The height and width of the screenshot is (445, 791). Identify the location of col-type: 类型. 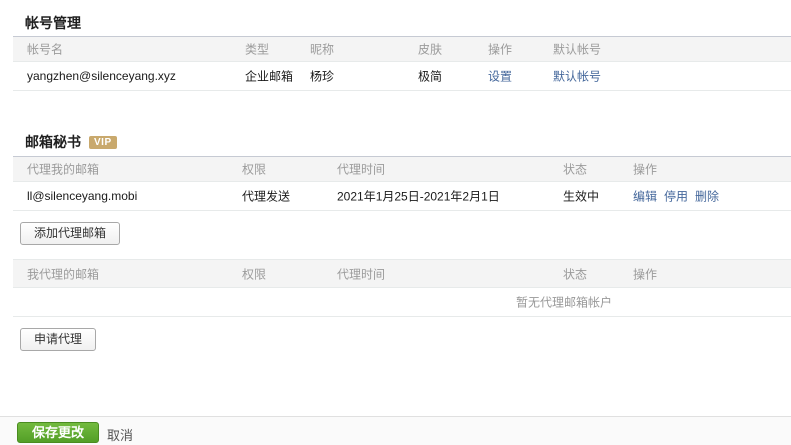
(257, 49).